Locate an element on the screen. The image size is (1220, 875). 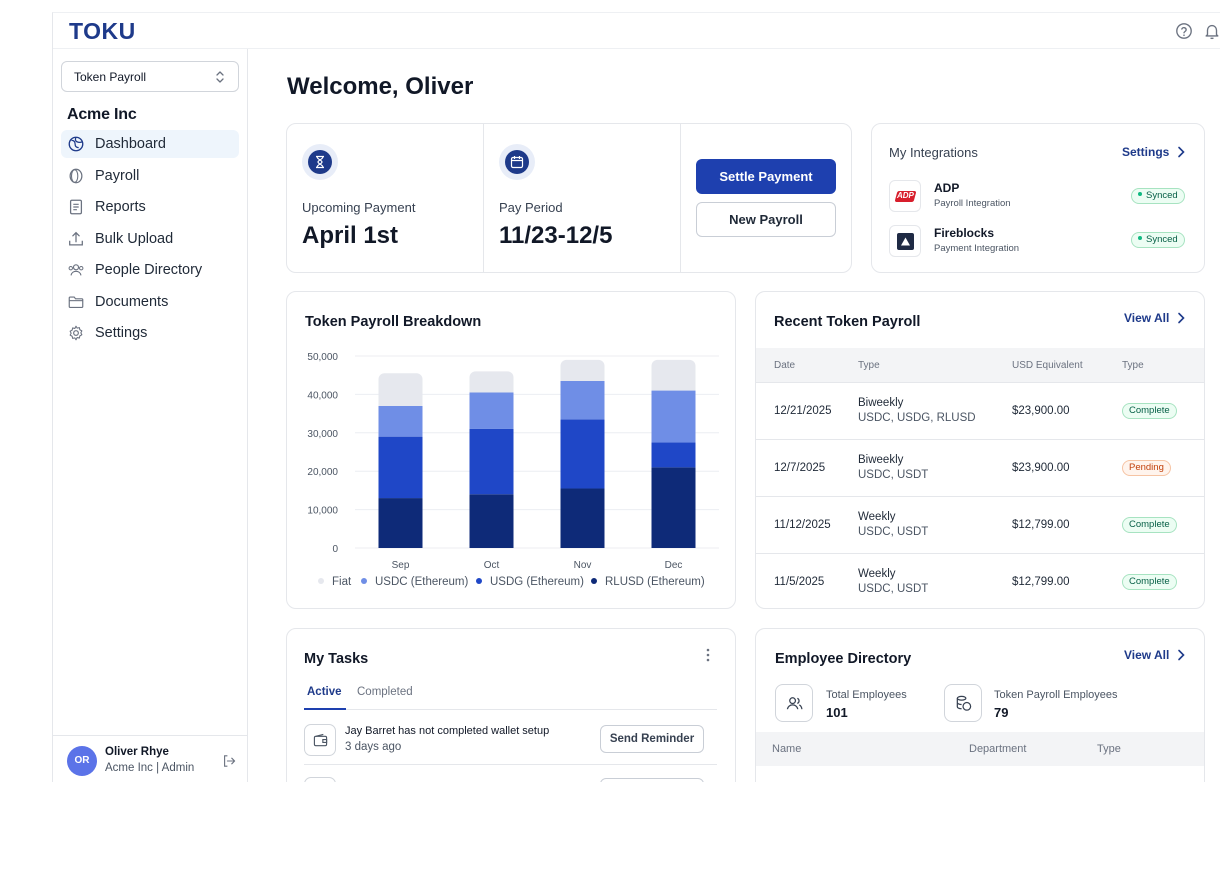
row-date: 12/7/2025 is located at coordinates (800, 468).